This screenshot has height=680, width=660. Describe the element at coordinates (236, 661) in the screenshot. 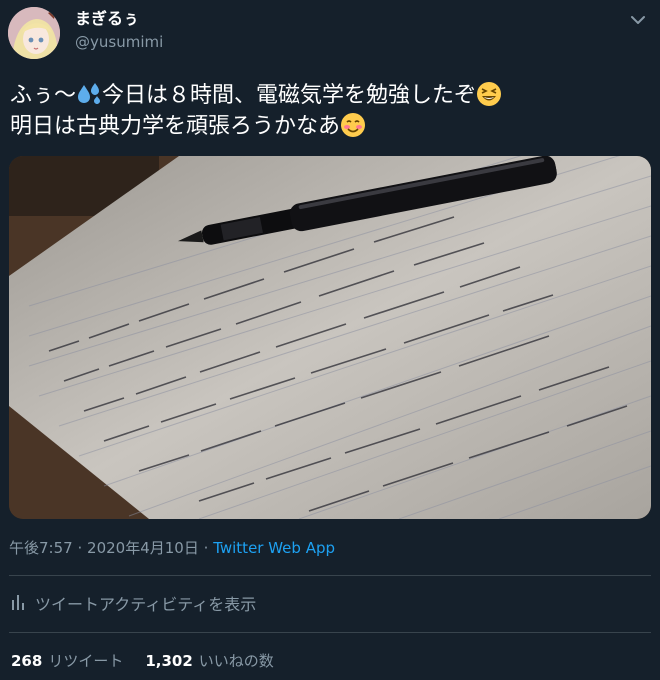

I see `likes-label: いいねの数` at that location.